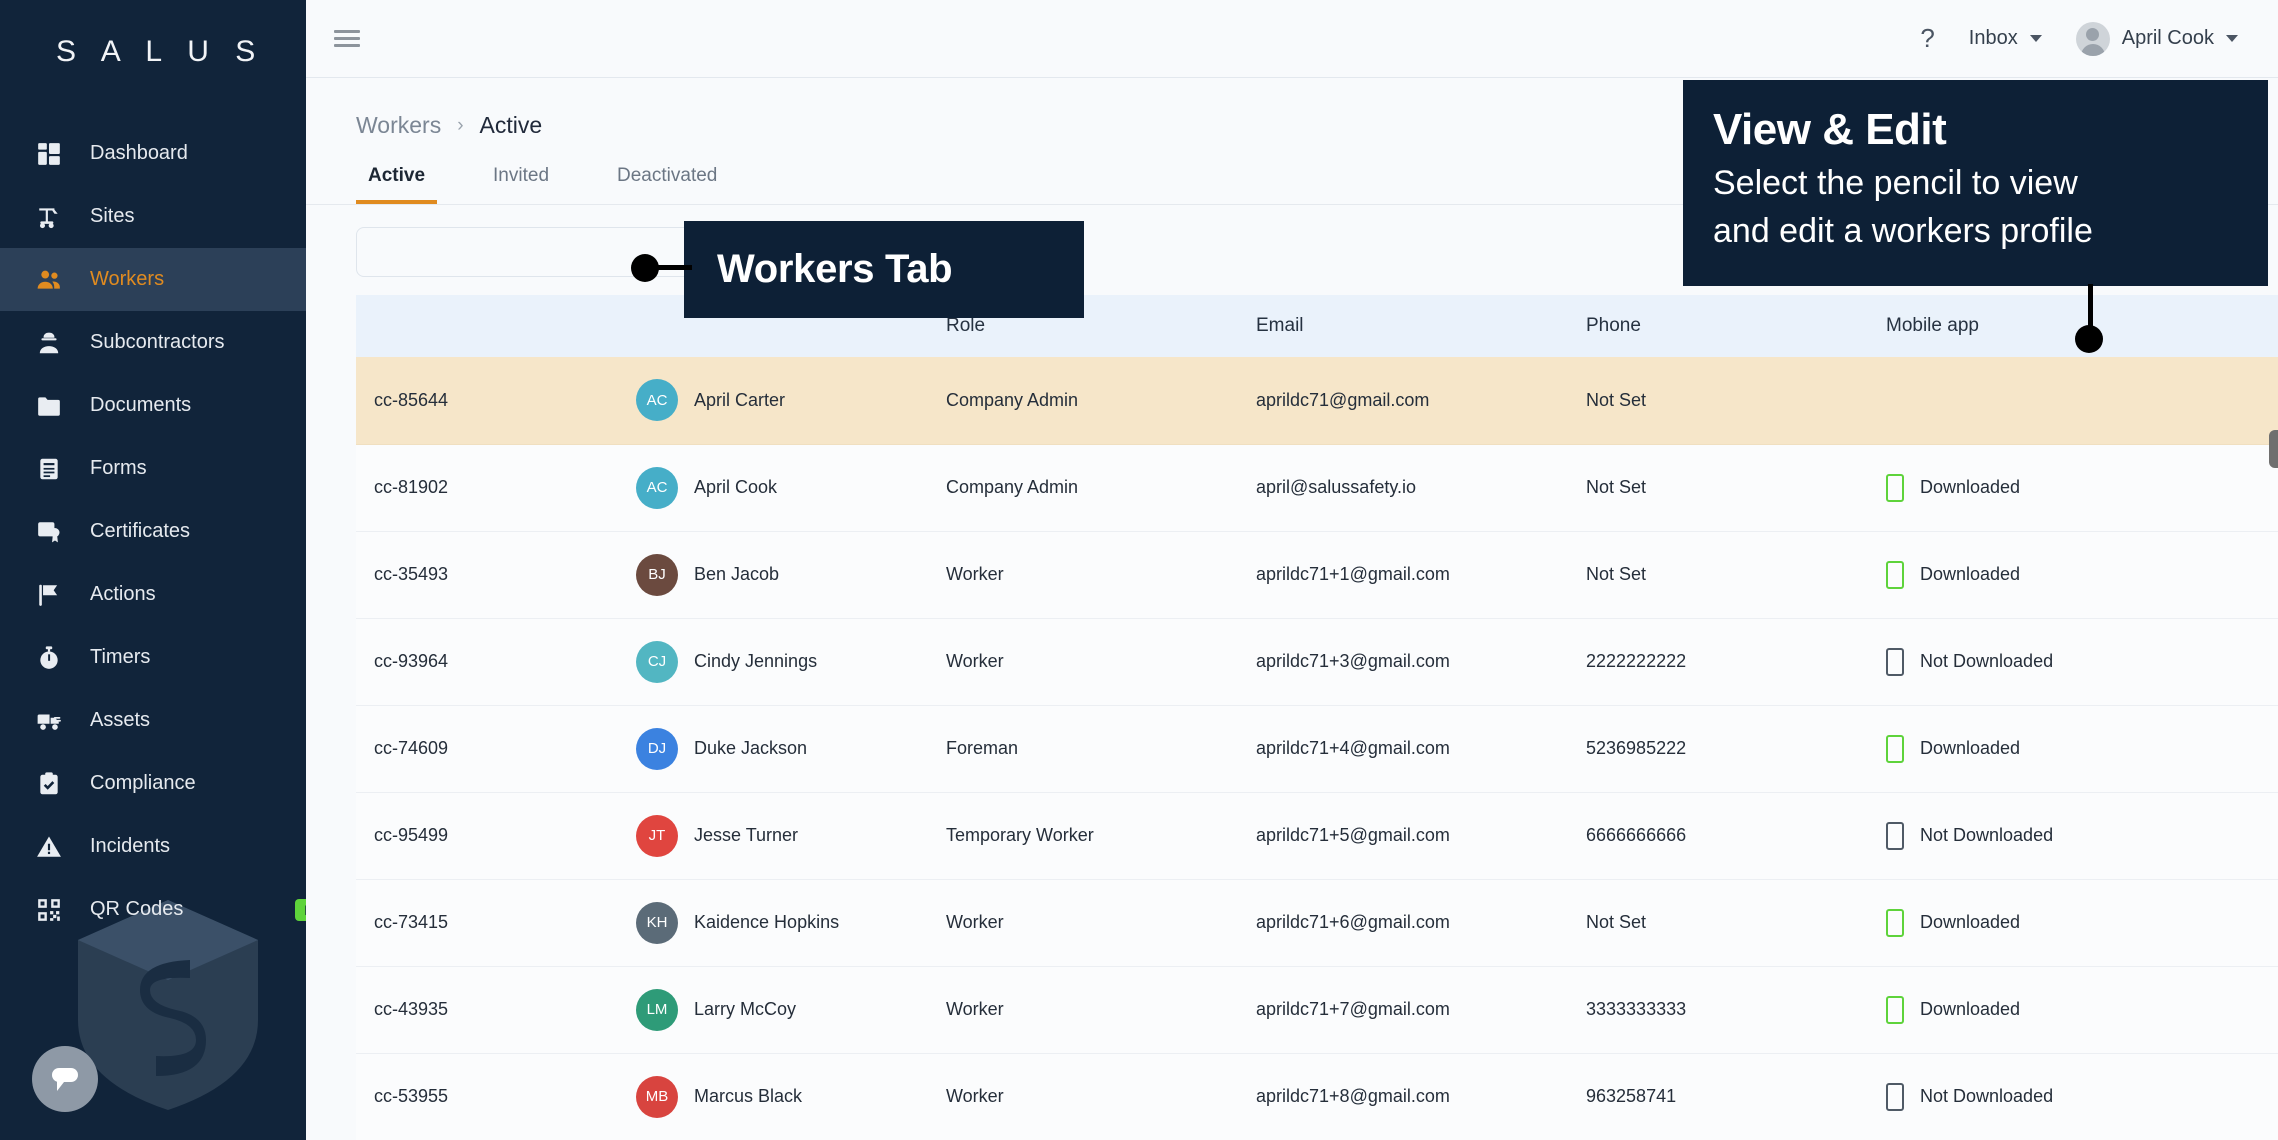 The image size is (2278, 1140). I want to click on column-header-mobile-app: Mobile app, so click(2036, 326).